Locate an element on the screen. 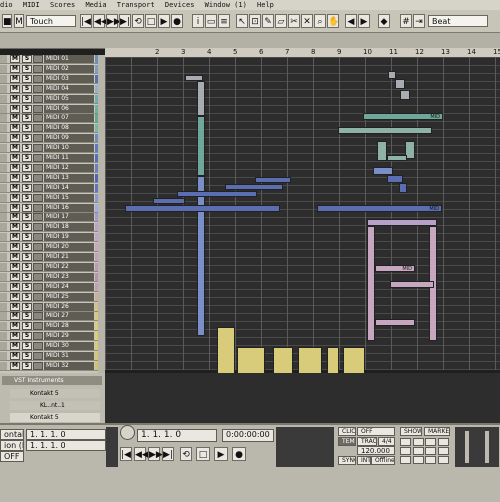  track-row: M S MIDI 19 is located at coordinates (50, 238).